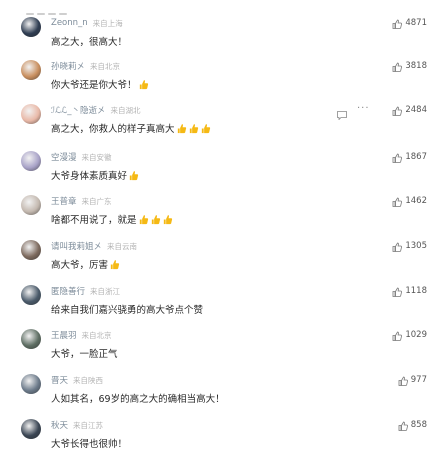  I want to click on like-count: 858, so click(418, 425).